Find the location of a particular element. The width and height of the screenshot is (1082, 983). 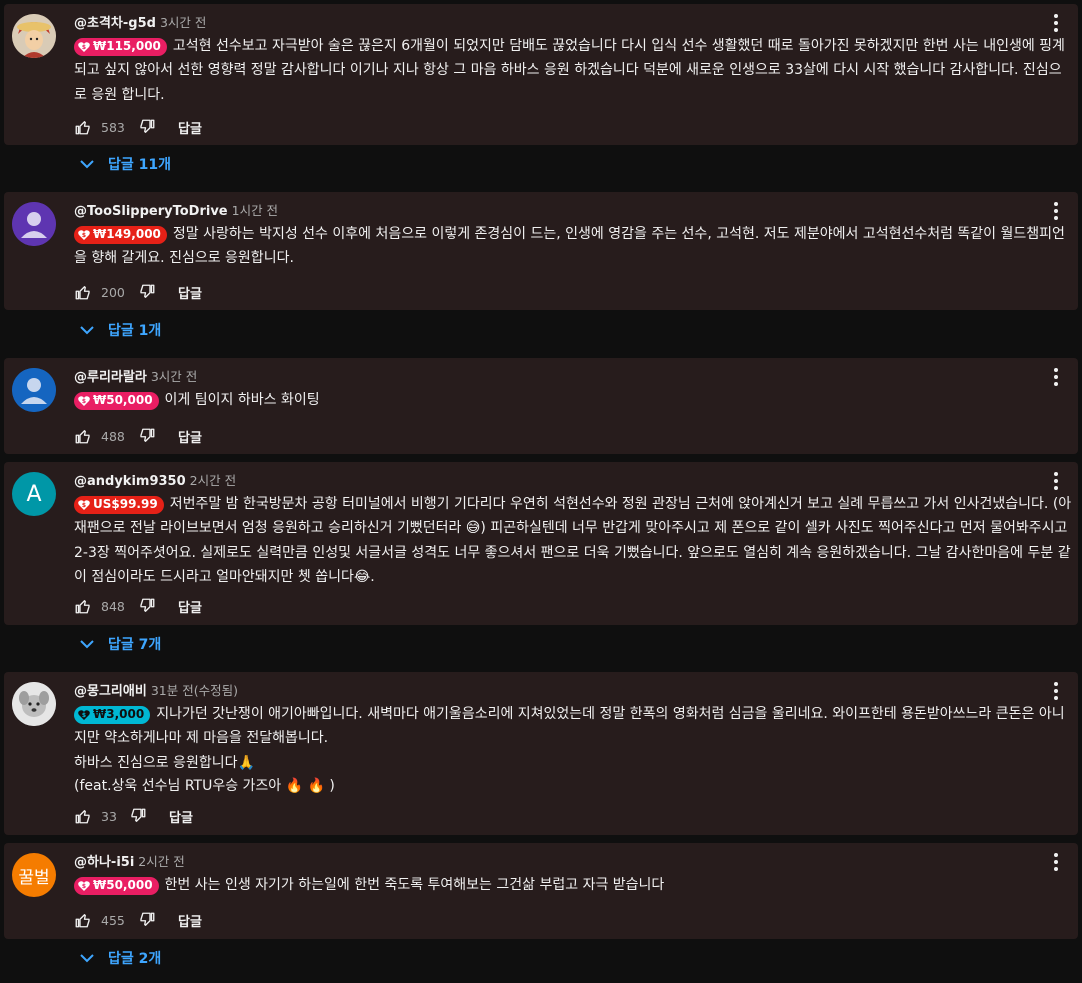

author-name: @하나-i5i is located at coordinates (104, 862).